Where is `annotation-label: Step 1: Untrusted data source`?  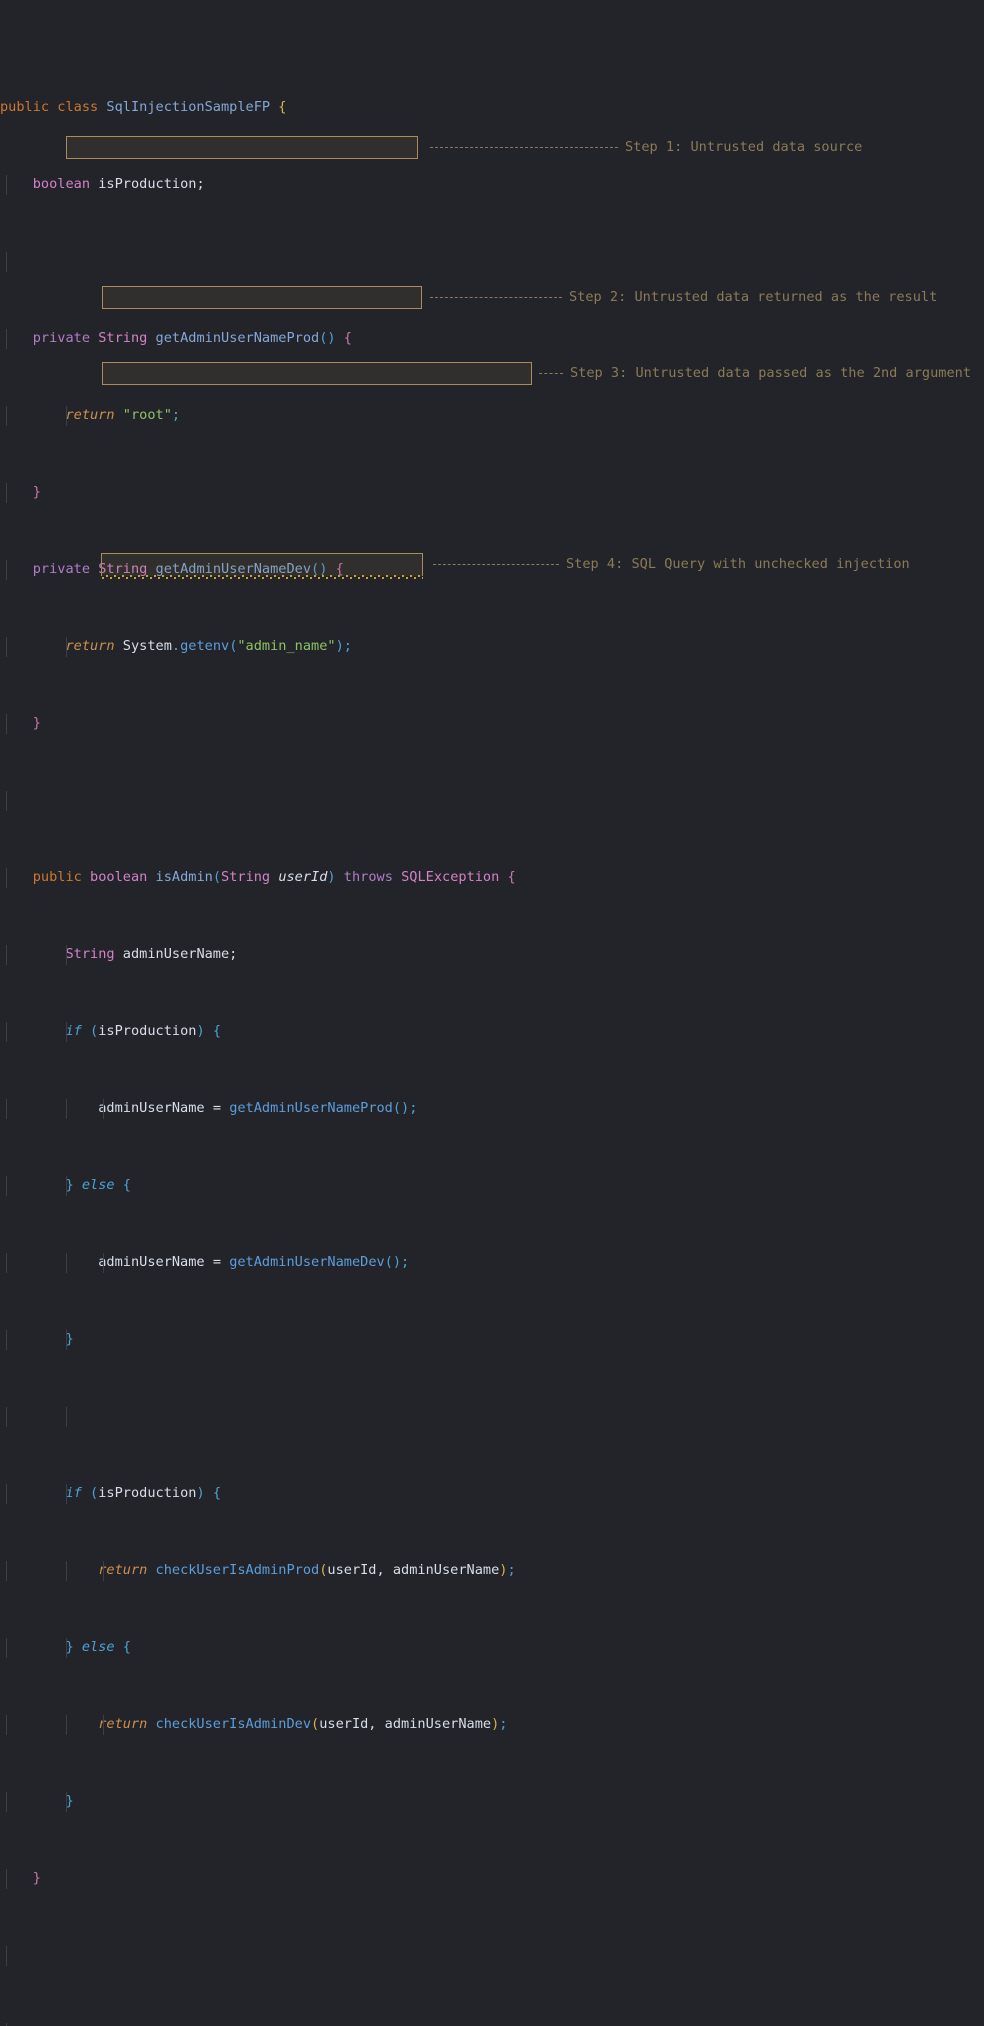
annotation-label: Step 1: Untrusted data source is located at coordinates (744, 147).